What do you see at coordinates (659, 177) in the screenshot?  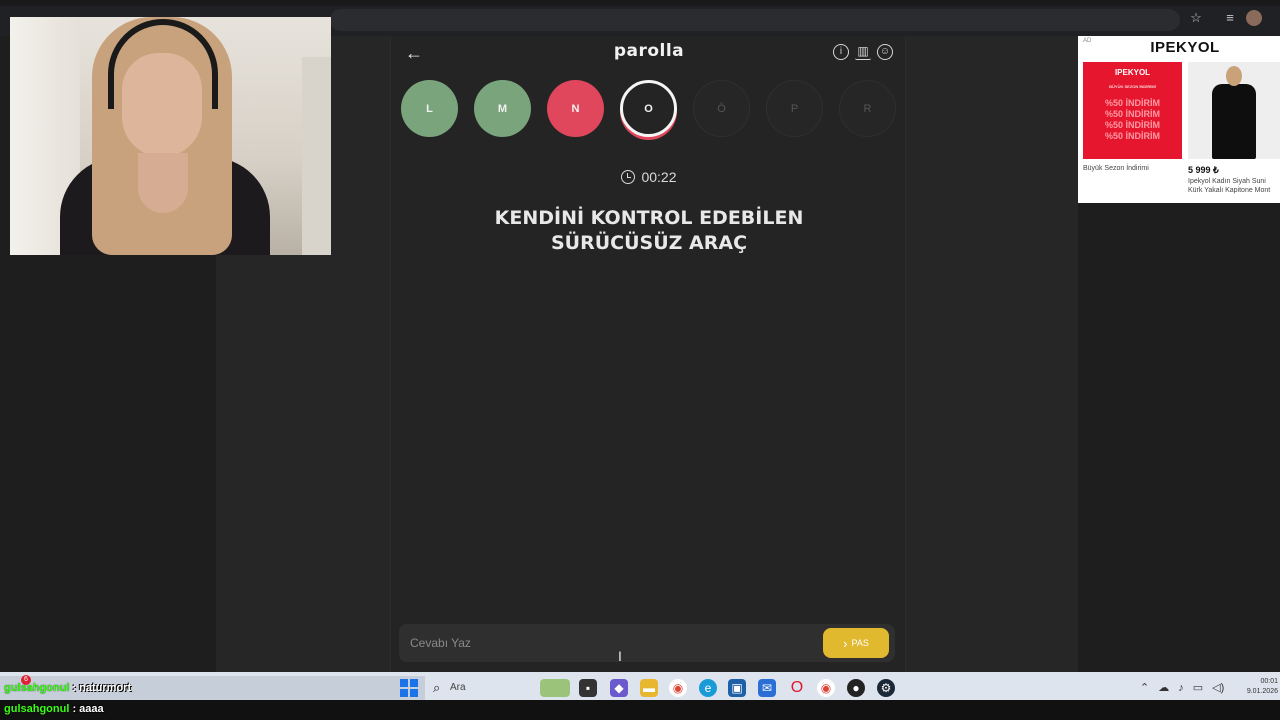 I see `timer-value: 00:22` at bounding box center [659, 177].